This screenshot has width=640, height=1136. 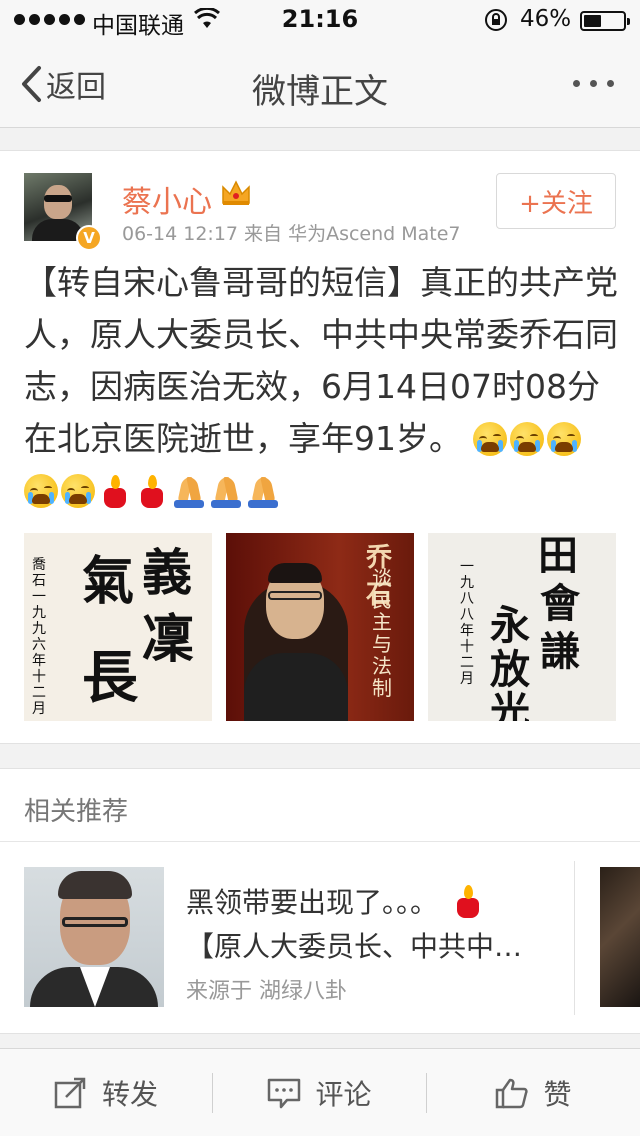 What do you see at coordinates (320, 20) in the screenshot?
I see `status-bar: 中国联通 21:16 46%` at bounding box center [320, 20].